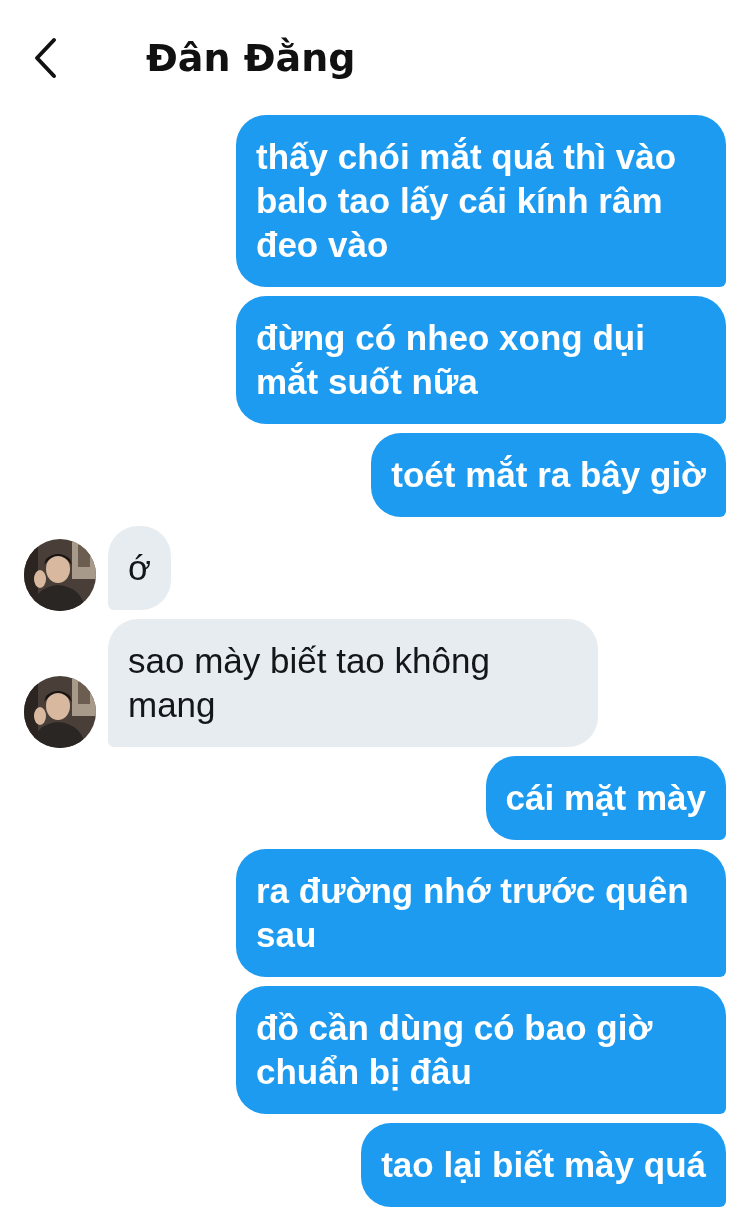 The height and width of the screenshot is (1222, 750). I want to click on message-bubble: ra đường nhớ trước quên sau, so click(481, 913).